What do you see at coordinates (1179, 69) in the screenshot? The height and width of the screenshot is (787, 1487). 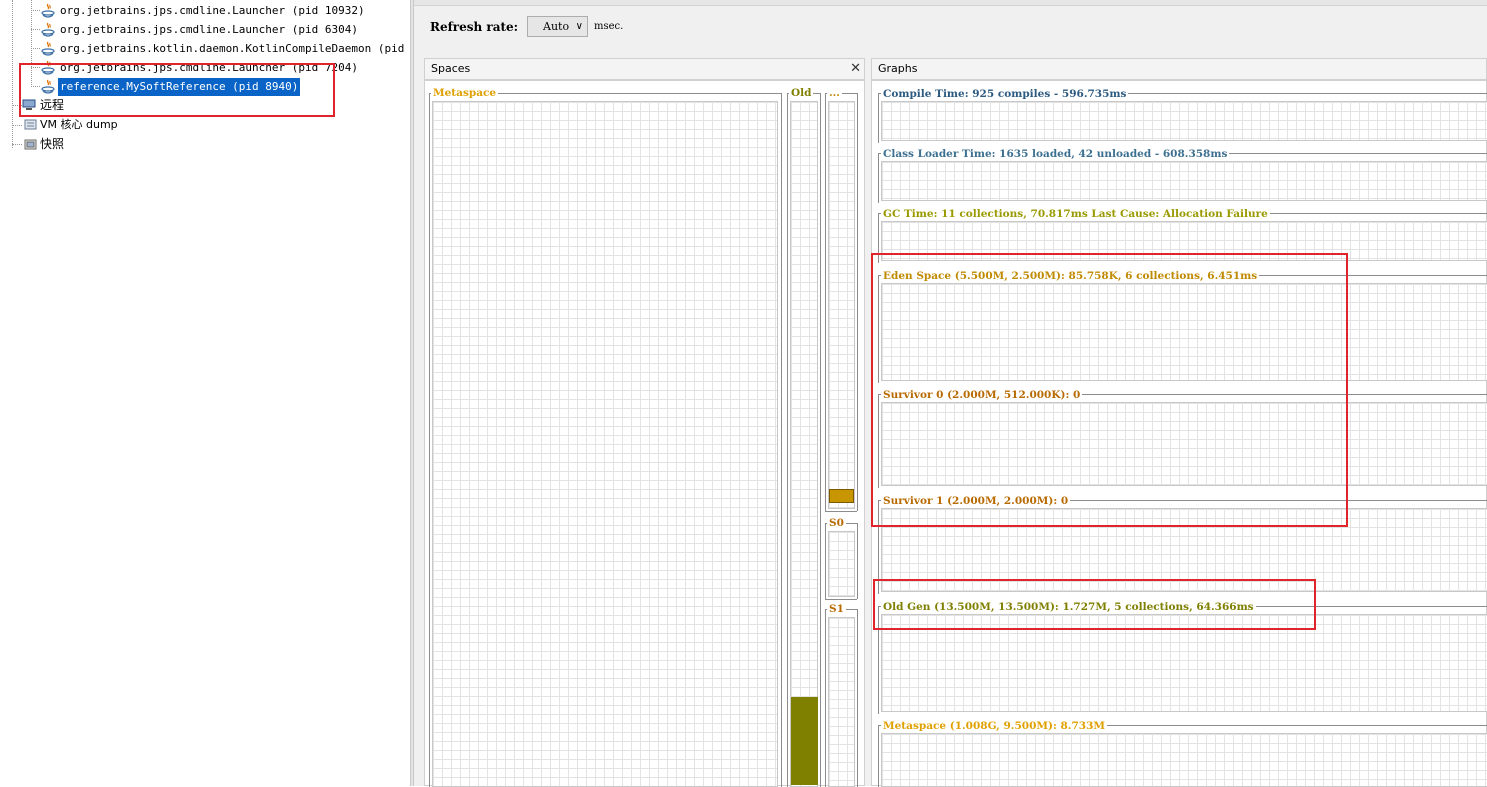 I see `graphs-panel-header: Graphs` at bounding box center [1179, 69].